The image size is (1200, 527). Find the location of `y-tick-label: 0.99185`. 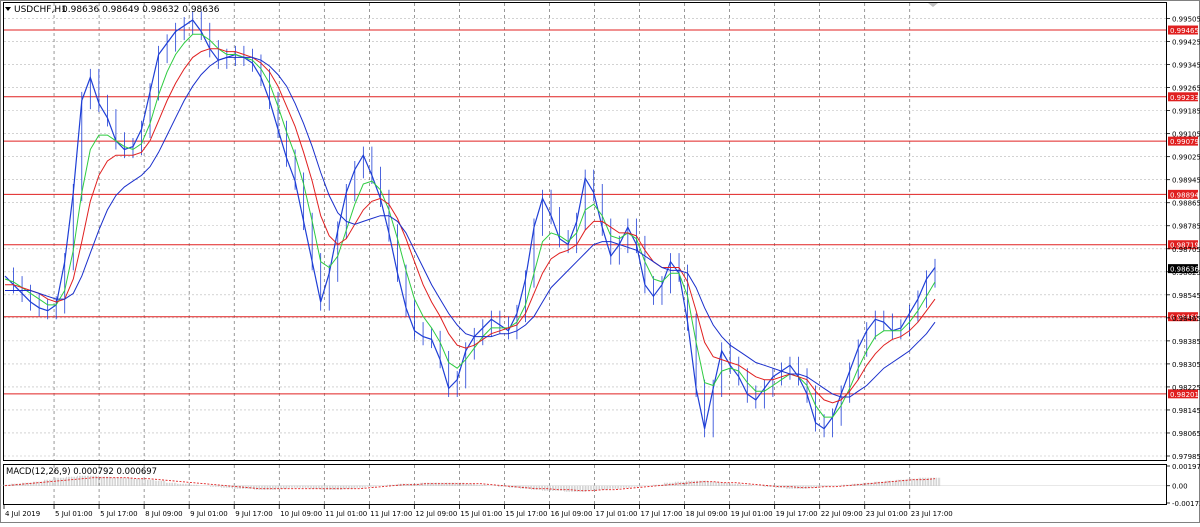

y-tick-label: 0.99185 is located at coordinates (1186, 112).